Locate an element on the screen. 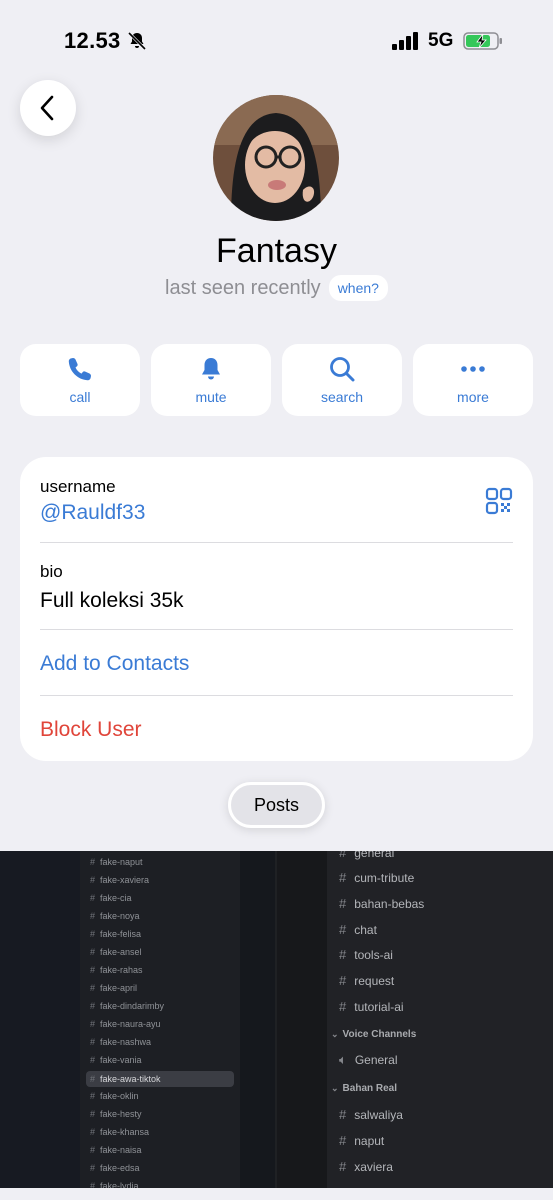 This screenshot has width=553, height=1200. channel-item: fake-cia is located at coordinates (116, 898).